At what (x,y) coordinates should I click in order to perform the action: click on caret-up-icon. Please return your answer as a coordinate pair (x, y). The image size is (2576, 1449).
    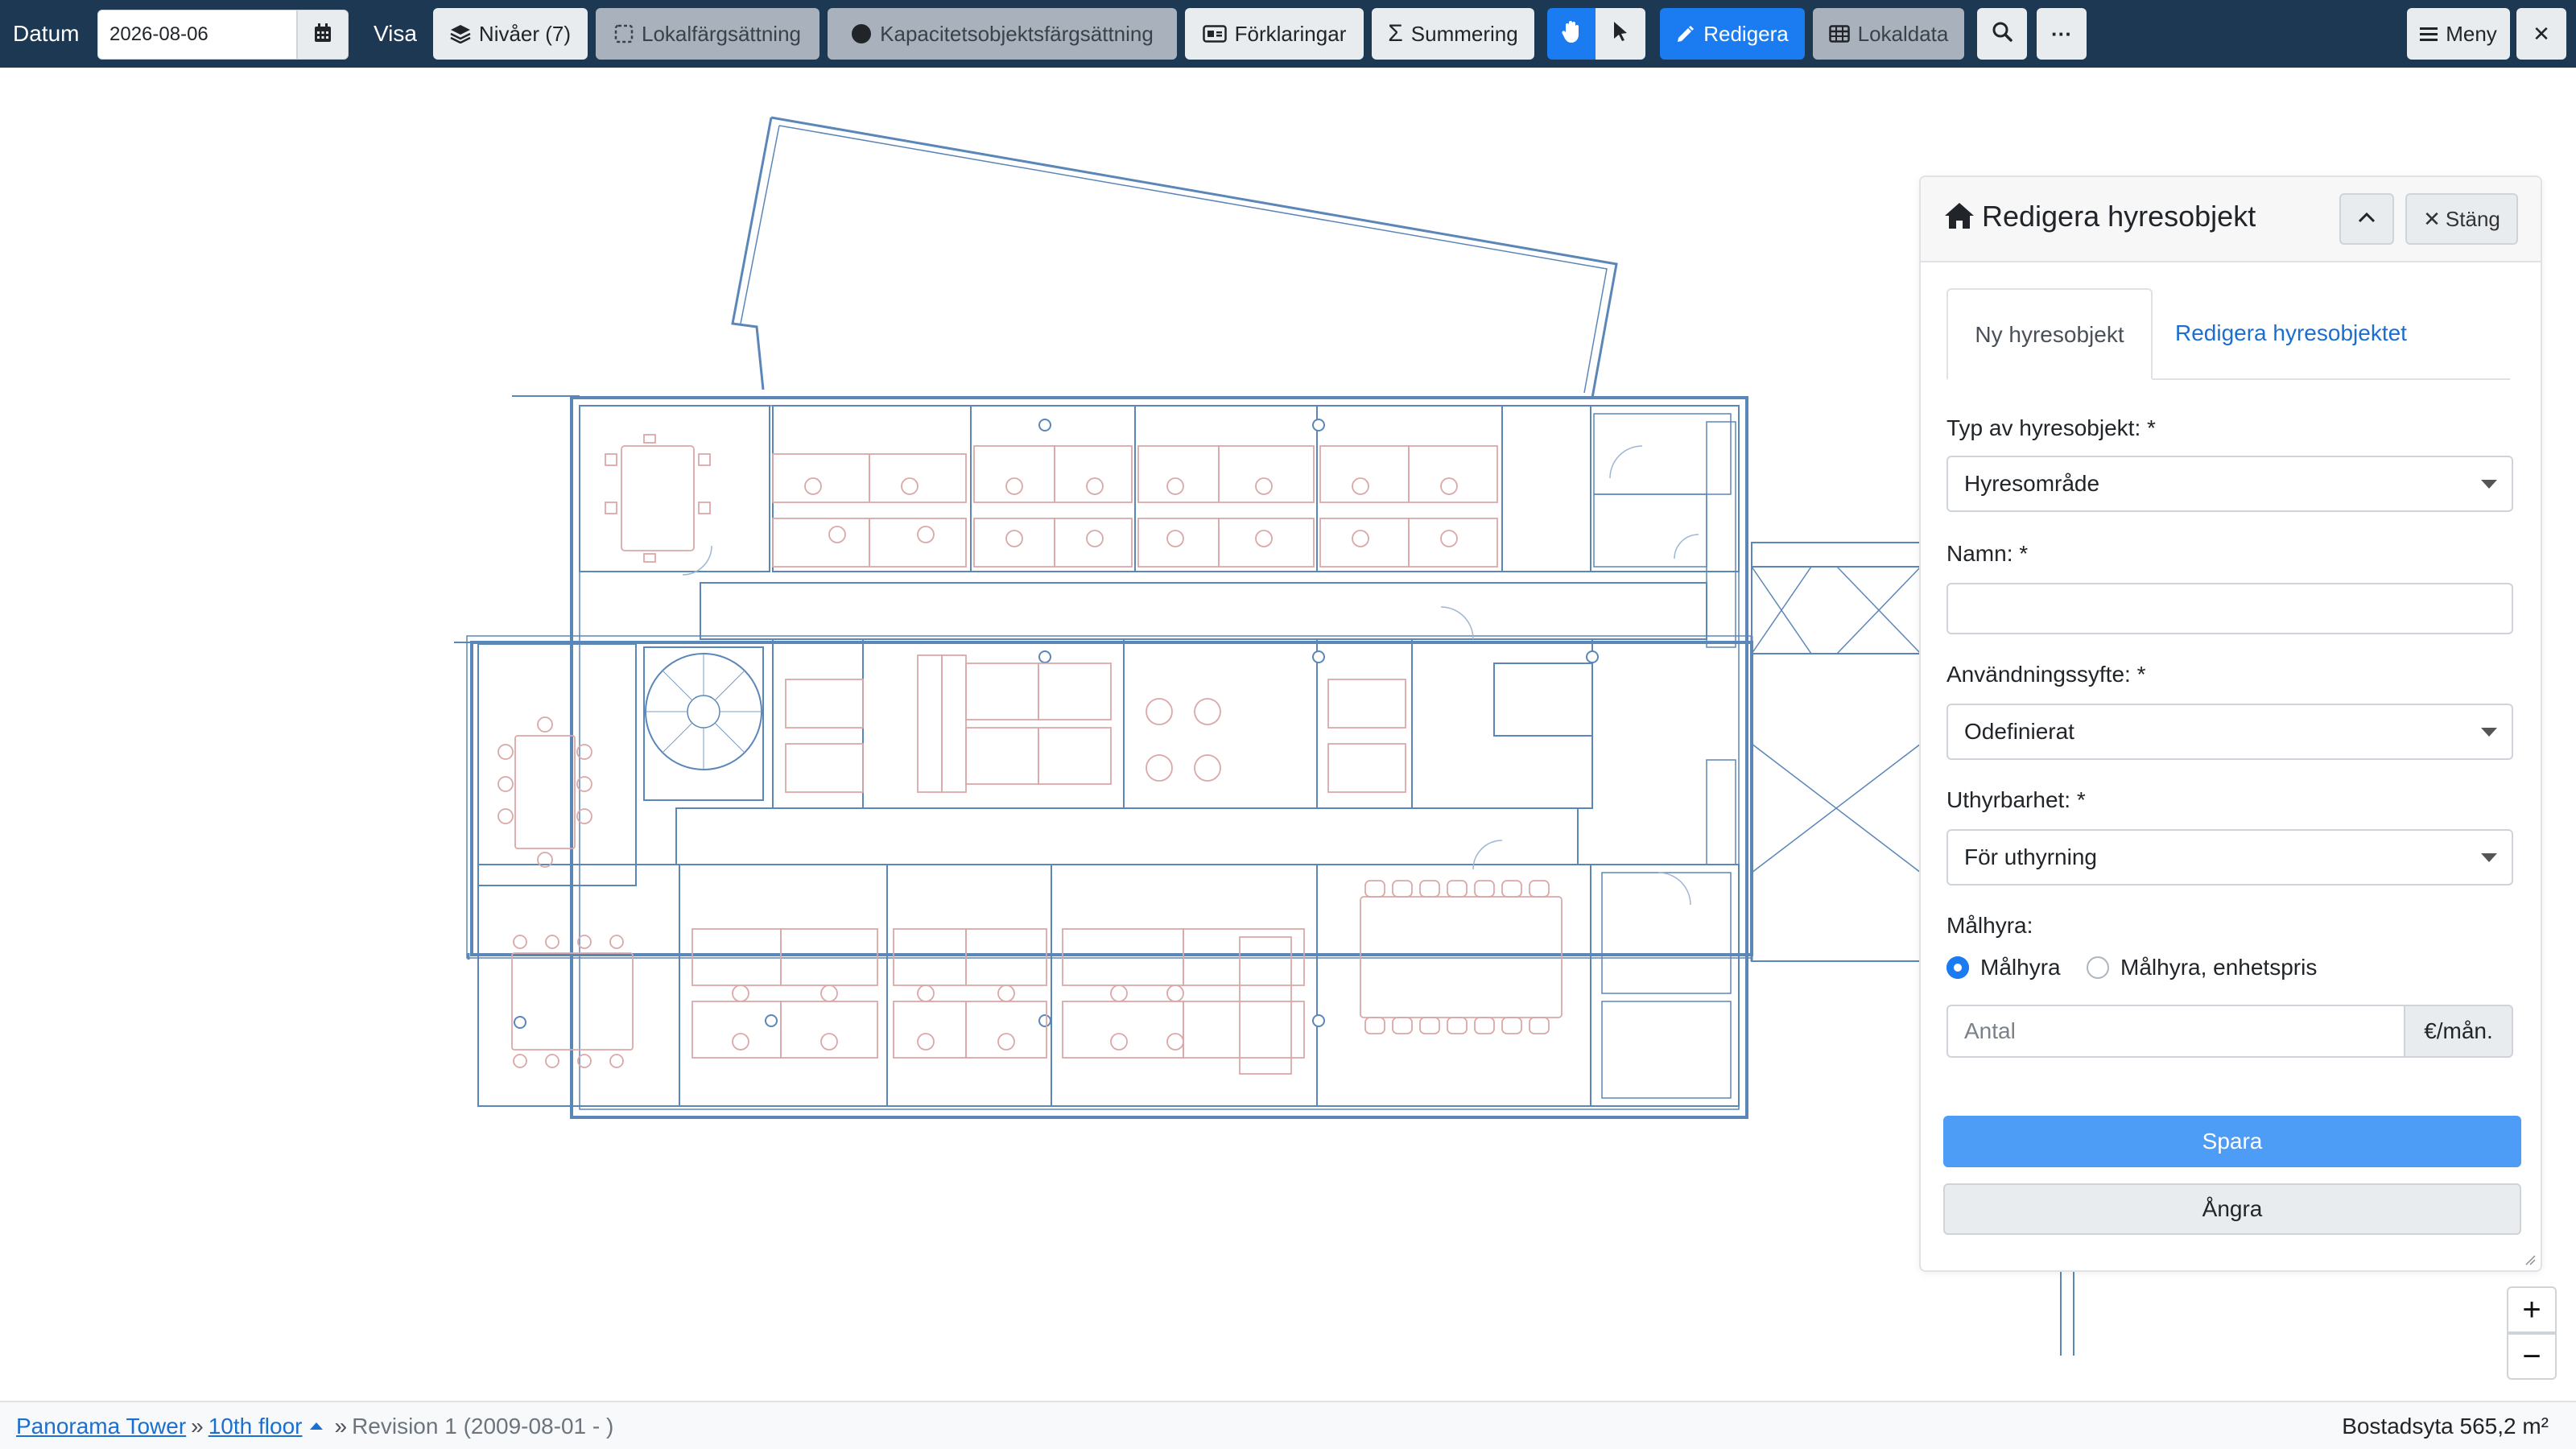
    Looking at the image, I should click on (317, 1426).